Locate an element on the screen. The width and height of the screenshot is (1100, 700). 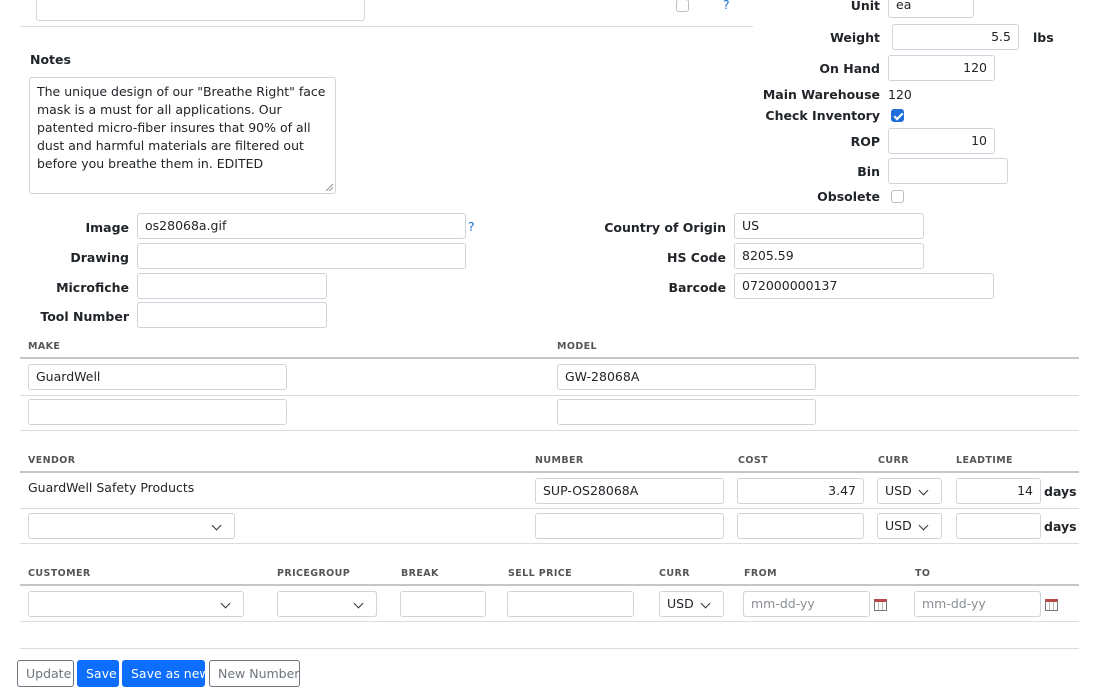
model-input is located at coordinates (686, 412).